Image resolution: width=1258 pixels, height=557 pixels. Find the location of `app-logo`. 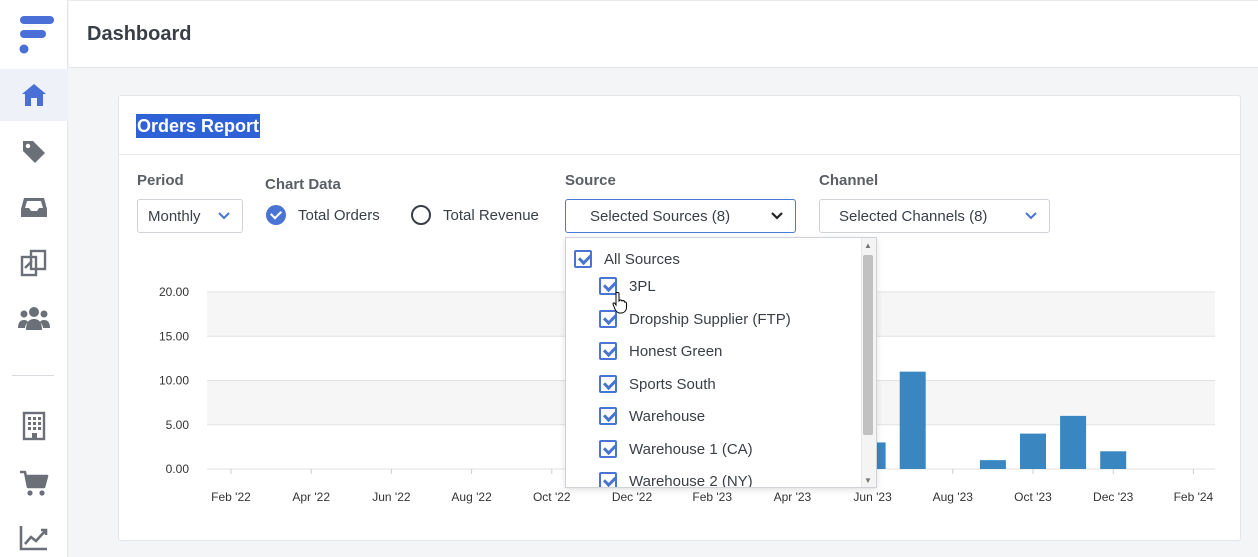

app-logo is located at coordinates (36, 35).